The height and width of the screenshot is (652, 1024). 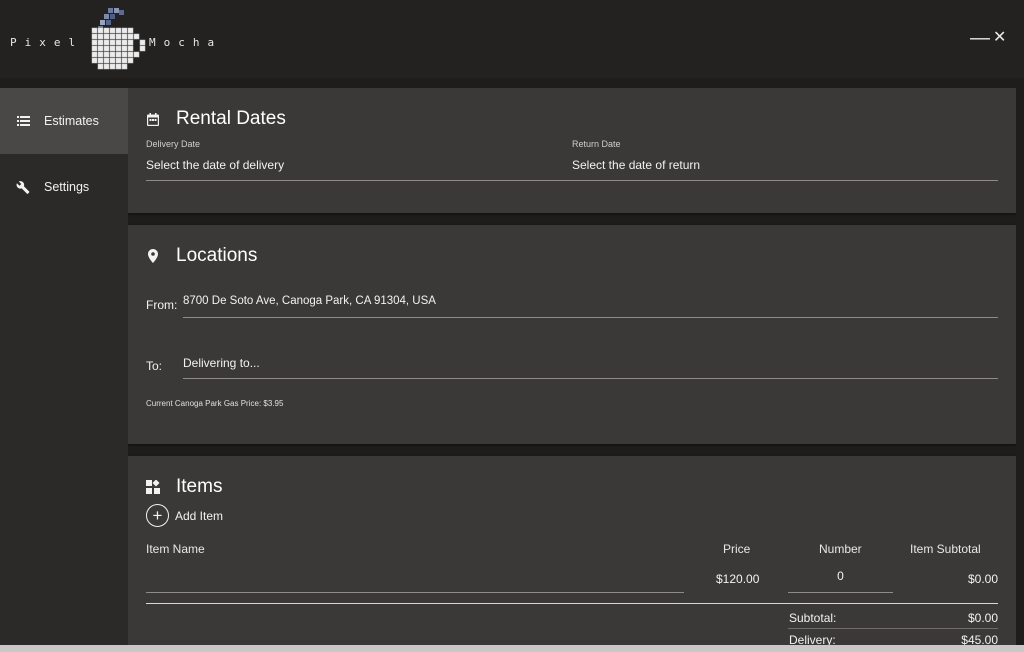 I want to click on calendar-icon, so click(x=153, y=119).